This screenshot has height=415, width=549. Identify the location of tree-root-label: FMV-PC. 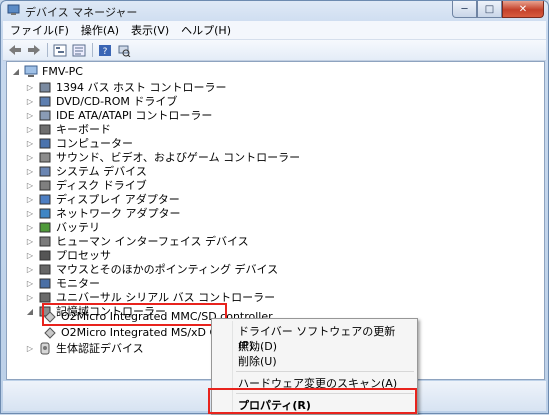
(62, 71).